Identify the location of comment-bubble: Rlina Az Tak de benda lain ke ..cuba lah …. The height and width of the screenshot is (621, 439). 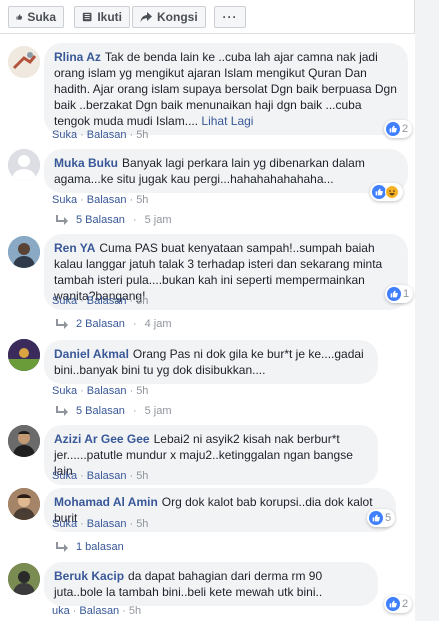
(226, 89).